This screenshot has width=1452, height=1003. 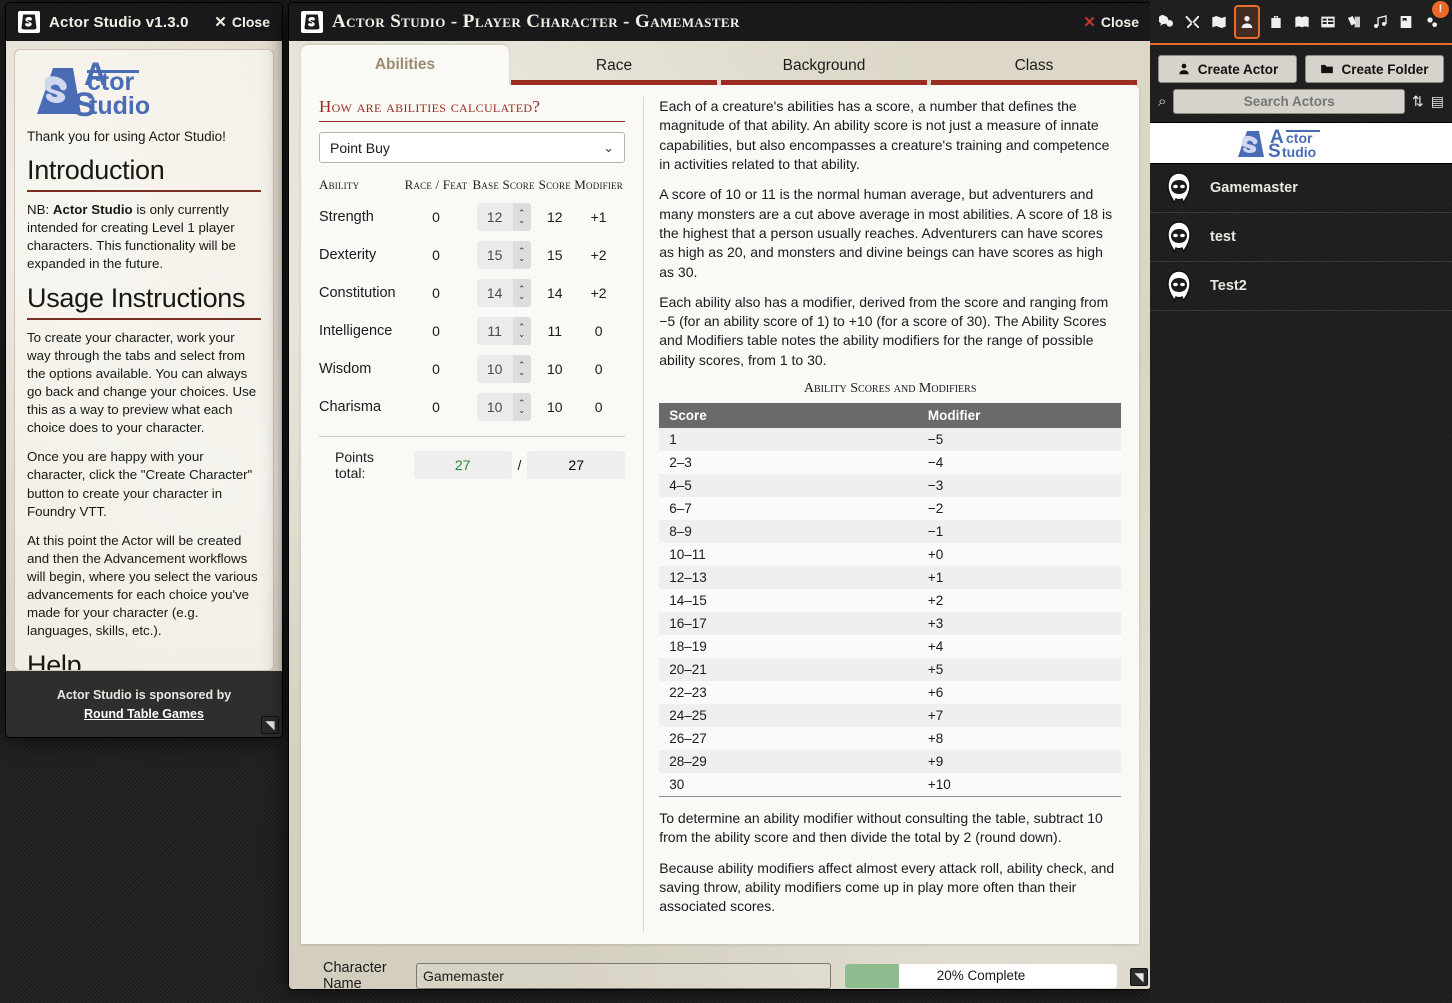 I want to click on tab-underline, so click(x=824, y=82).